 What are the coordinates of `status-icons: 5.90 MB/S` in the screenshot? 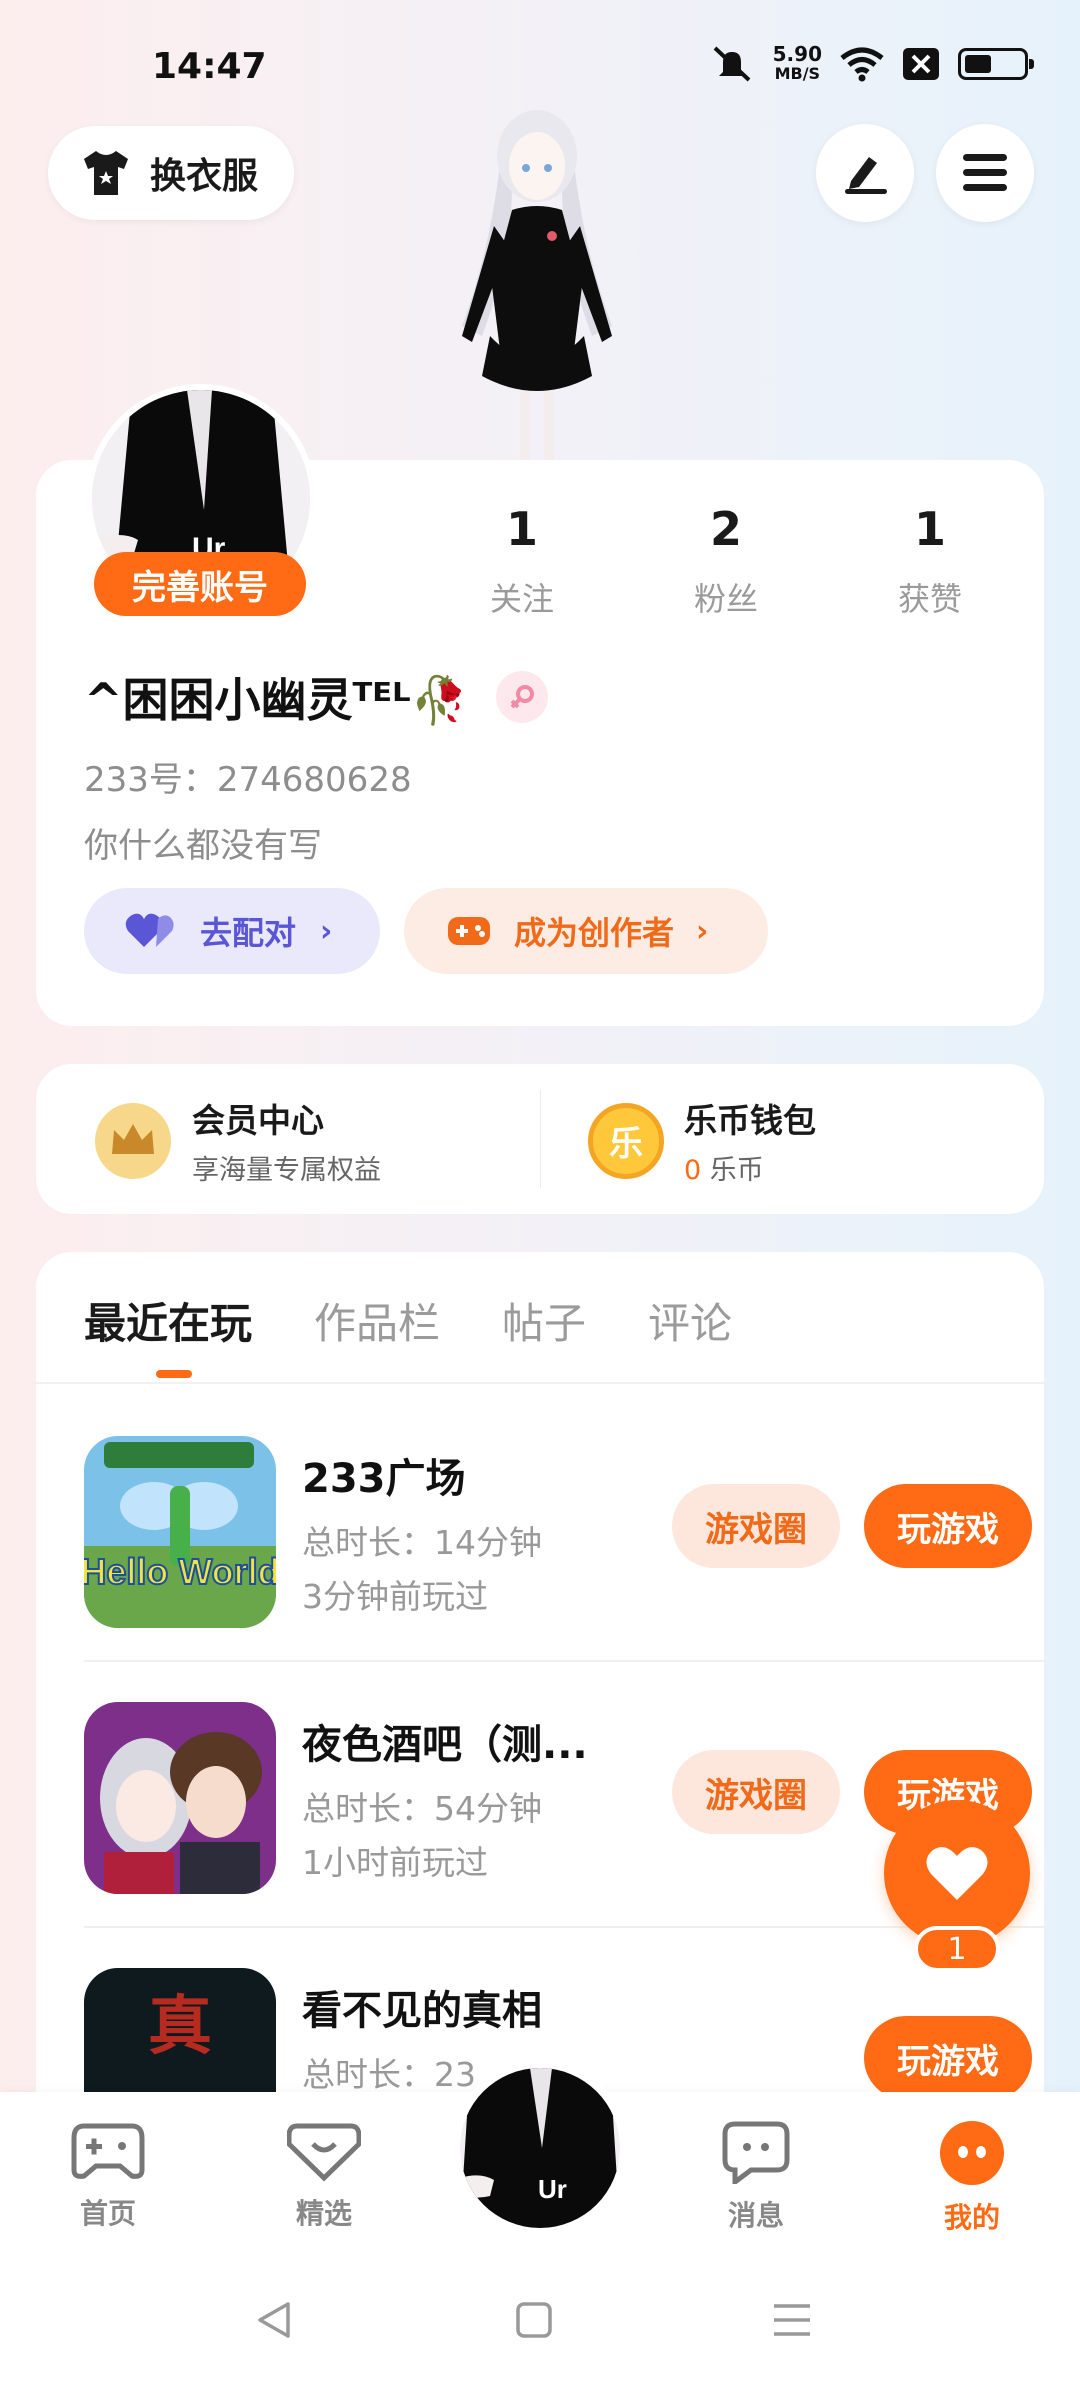 It's located at (871, 64).